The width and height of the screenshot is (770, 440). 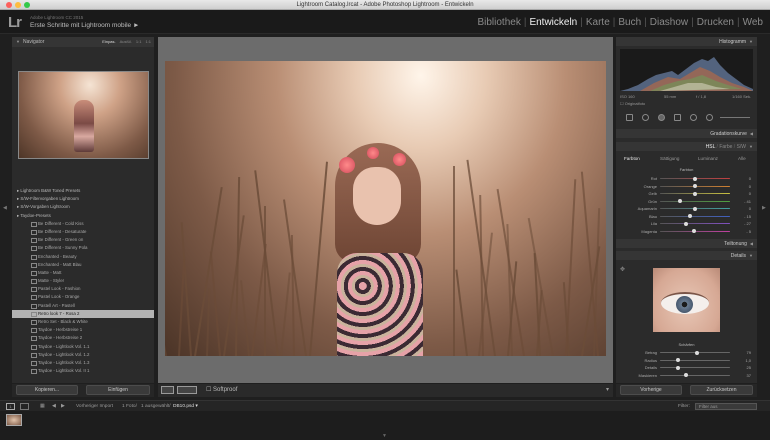 I want to click on slider-value: - 5, so click(x=743, y=232).